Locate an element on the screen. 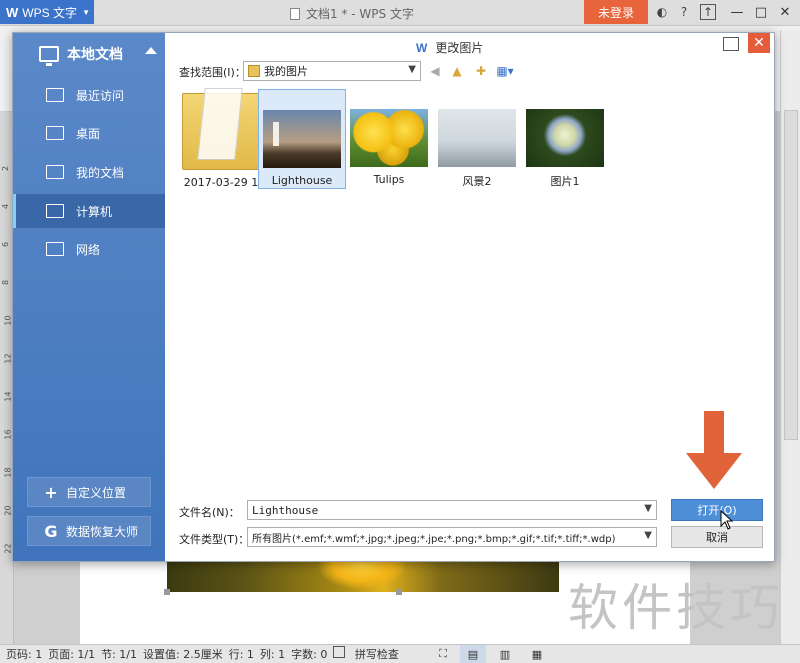 The width and height of the screenshot is (800, 663). status-page-code: 页码: 1 is located at coordinates (24, 654).